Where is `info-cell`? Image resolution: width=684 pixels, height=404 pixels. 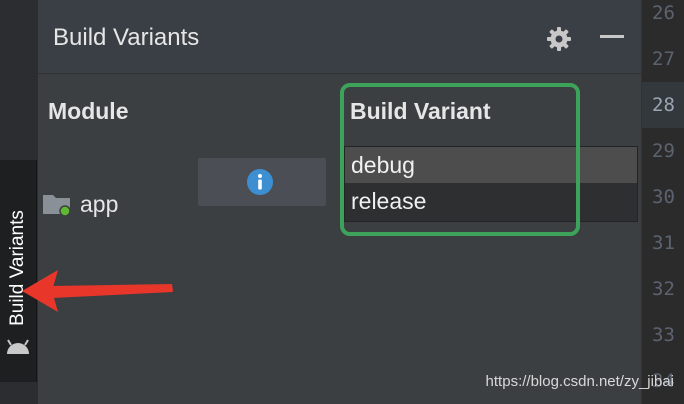 info-cell is located at coordinates (262, 182).